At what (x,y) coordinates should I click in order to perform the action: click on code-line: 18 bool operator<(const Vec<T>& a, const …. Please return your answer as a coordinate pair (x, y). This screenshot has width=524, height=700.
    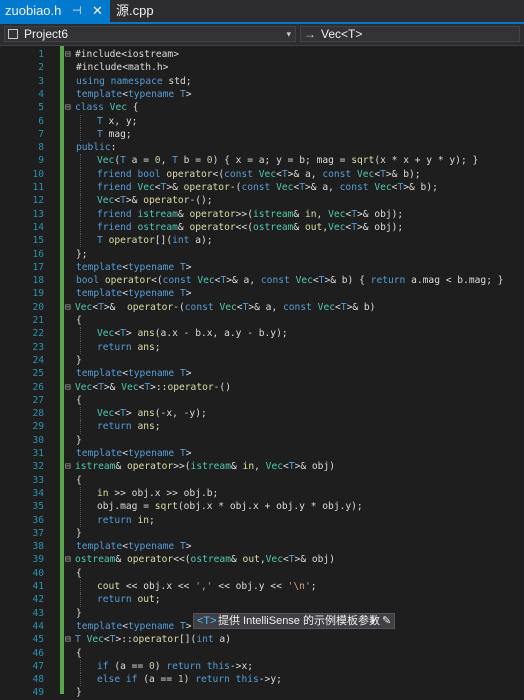
    Looking at the image, I should click on (262, 280).